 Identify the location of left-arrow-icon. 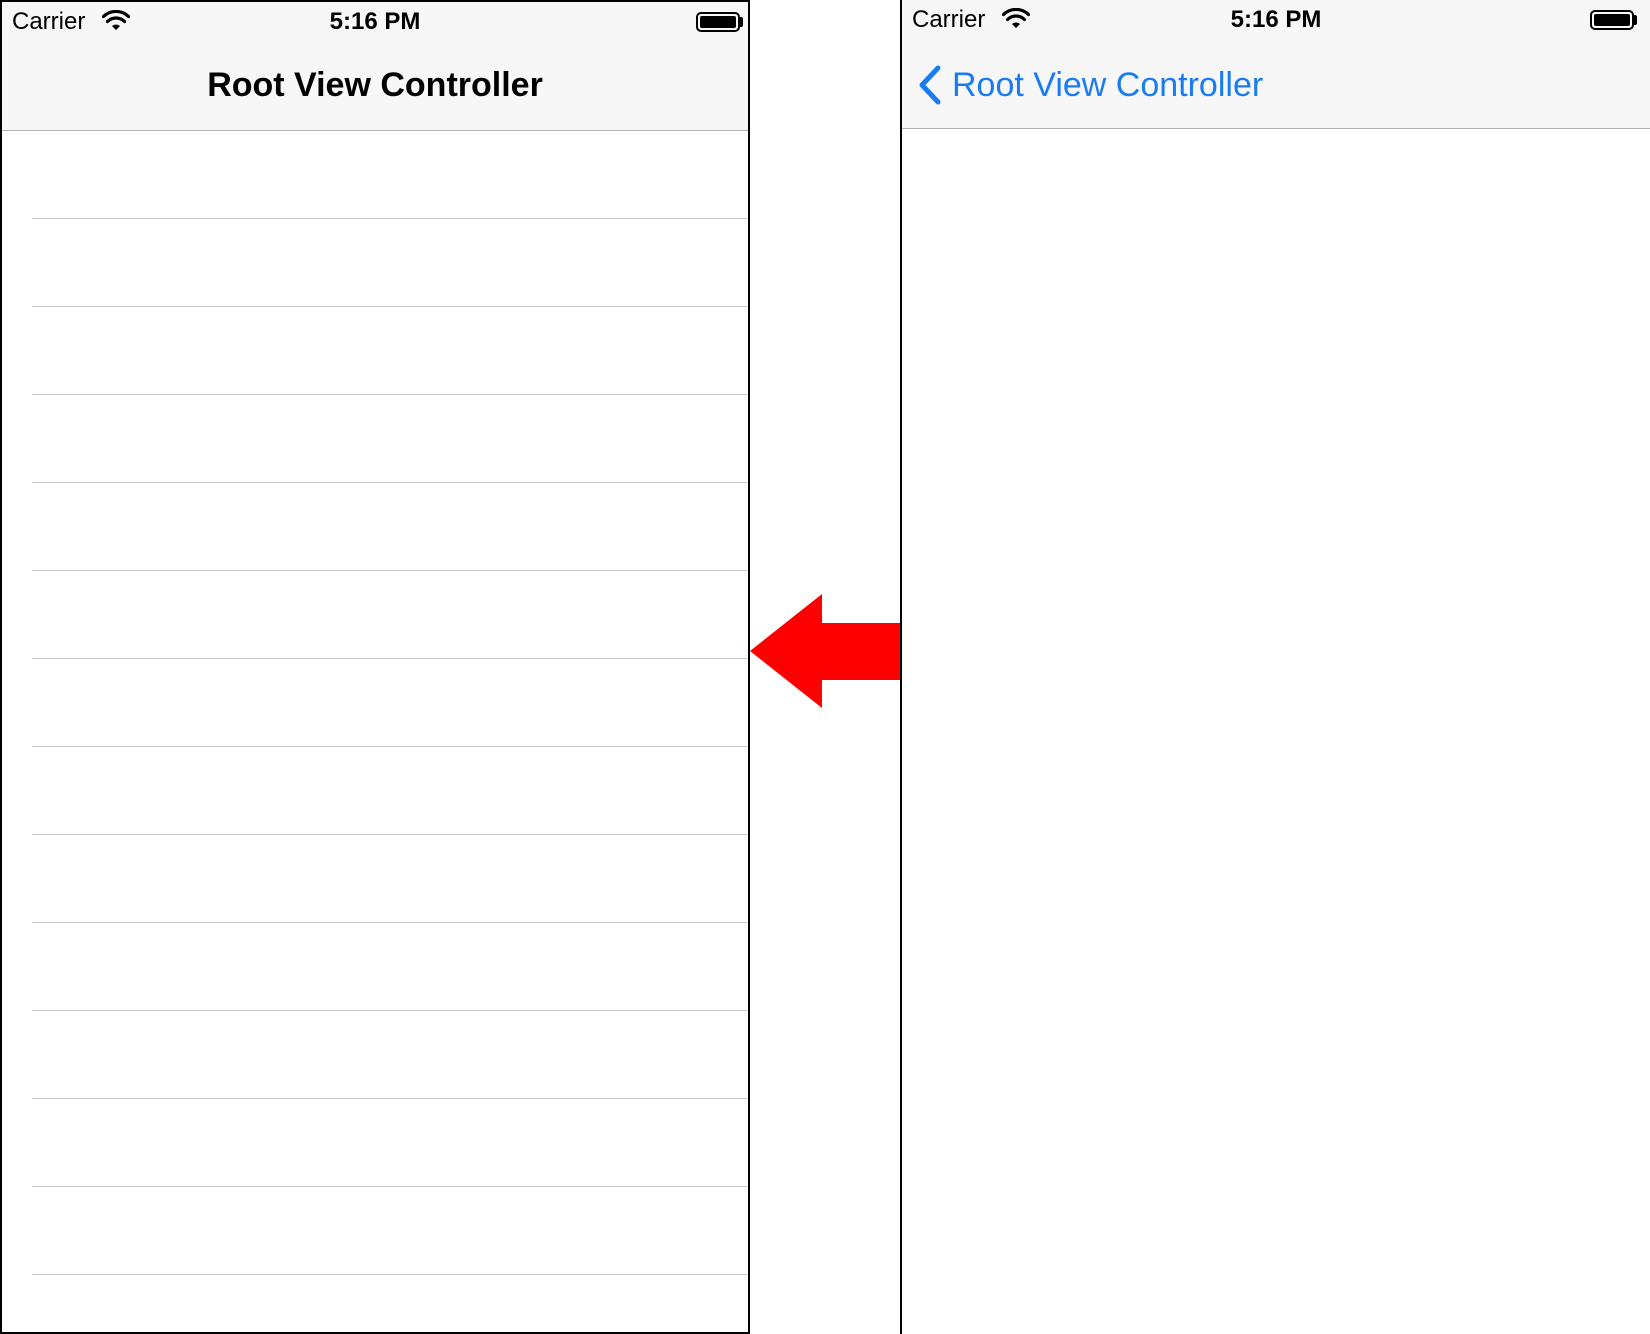
(826, 651).